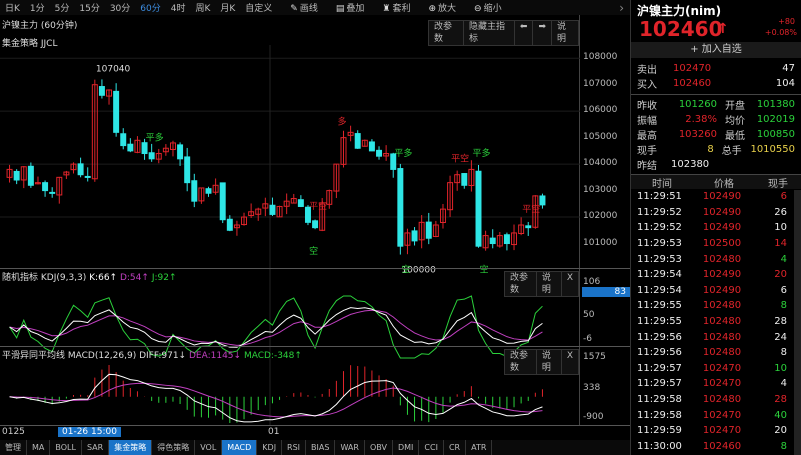 Image resolution: width=801 pixels, height=455 pixels. I want to click on settle-row: 昨结 102380, so click(716, 164).